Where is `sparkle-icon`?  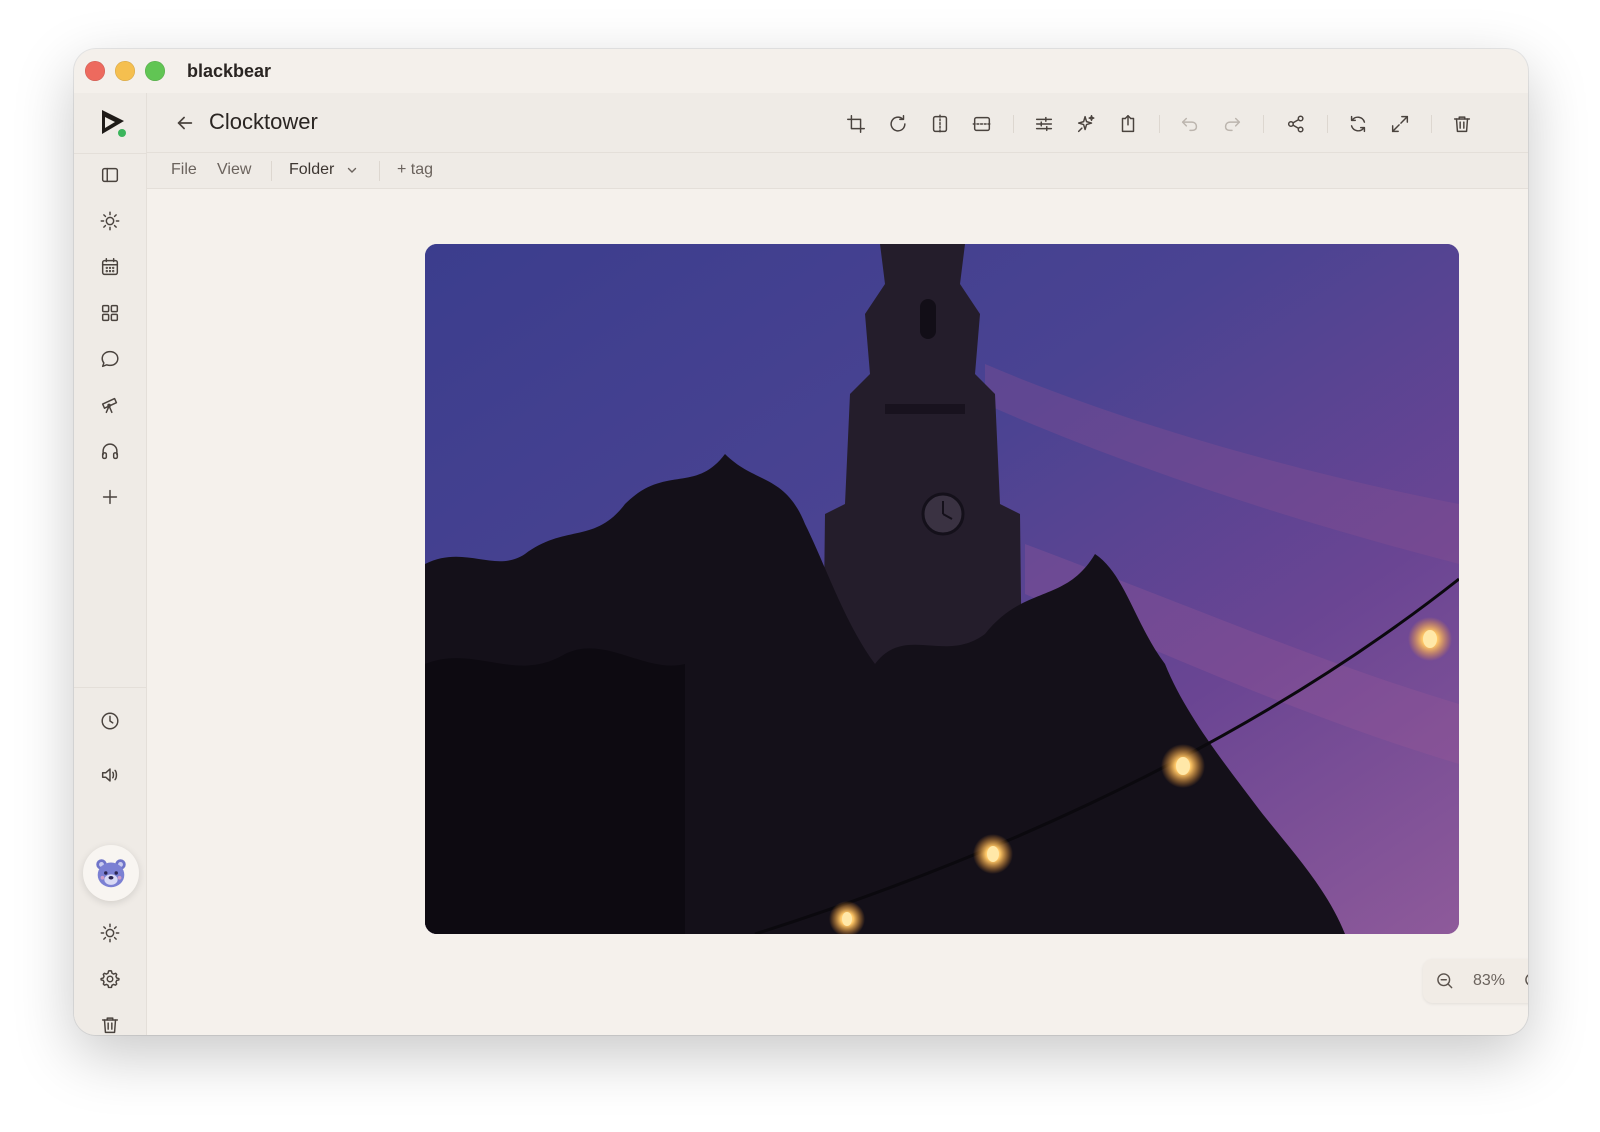
sparkle-icon is located at coordinates (1086, 124).